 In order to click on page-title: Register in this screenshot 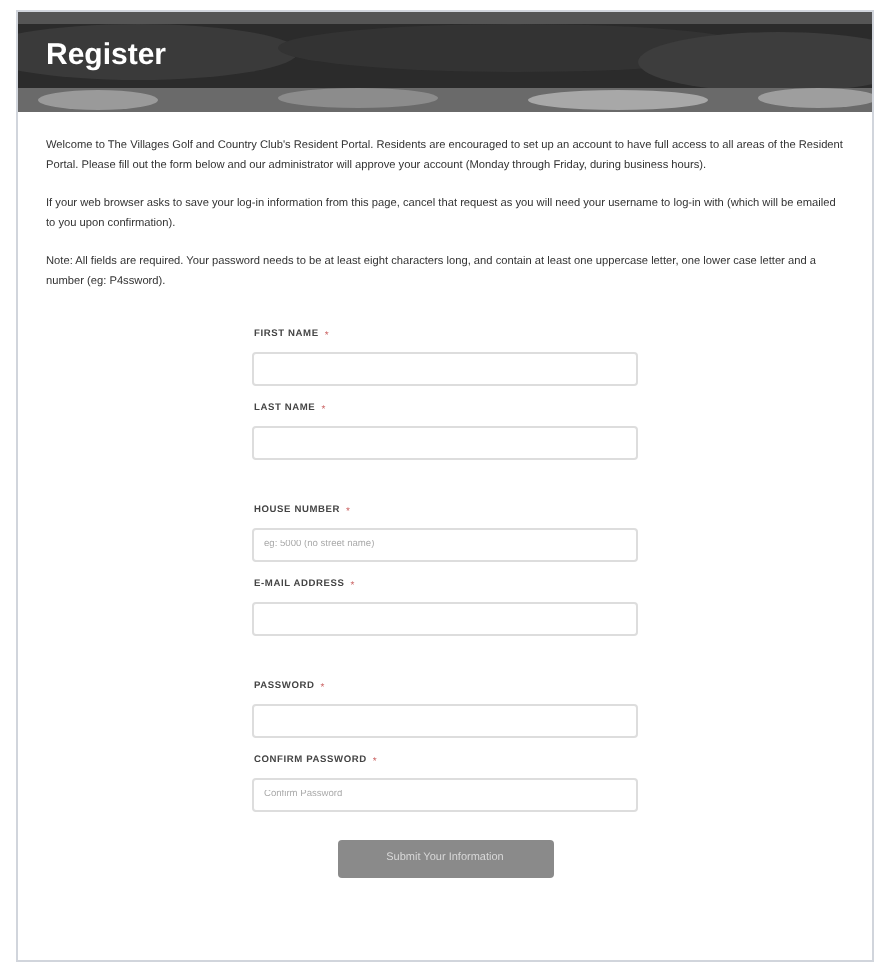, I will do `click(106, 55)`.